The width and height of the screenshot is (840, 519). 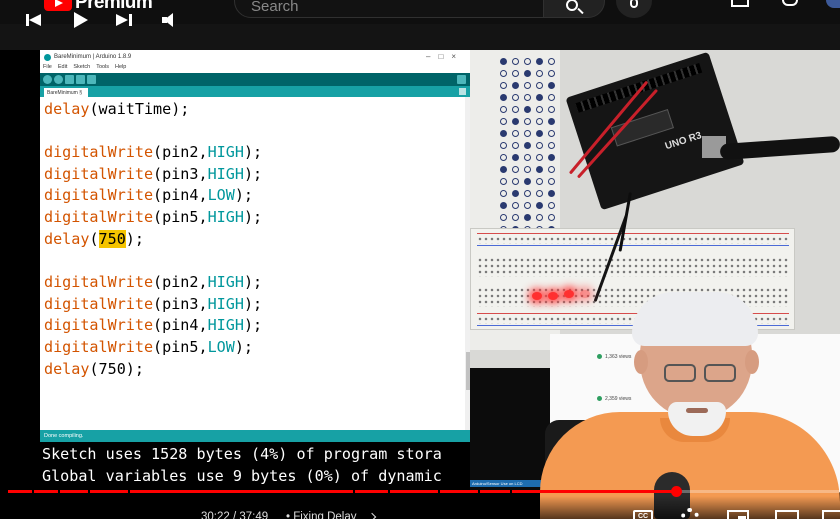 What do you see at coordinates (139, 109) in the screenshot?
I see `code-text: (waitTime);` at bounding box center [139, 109].